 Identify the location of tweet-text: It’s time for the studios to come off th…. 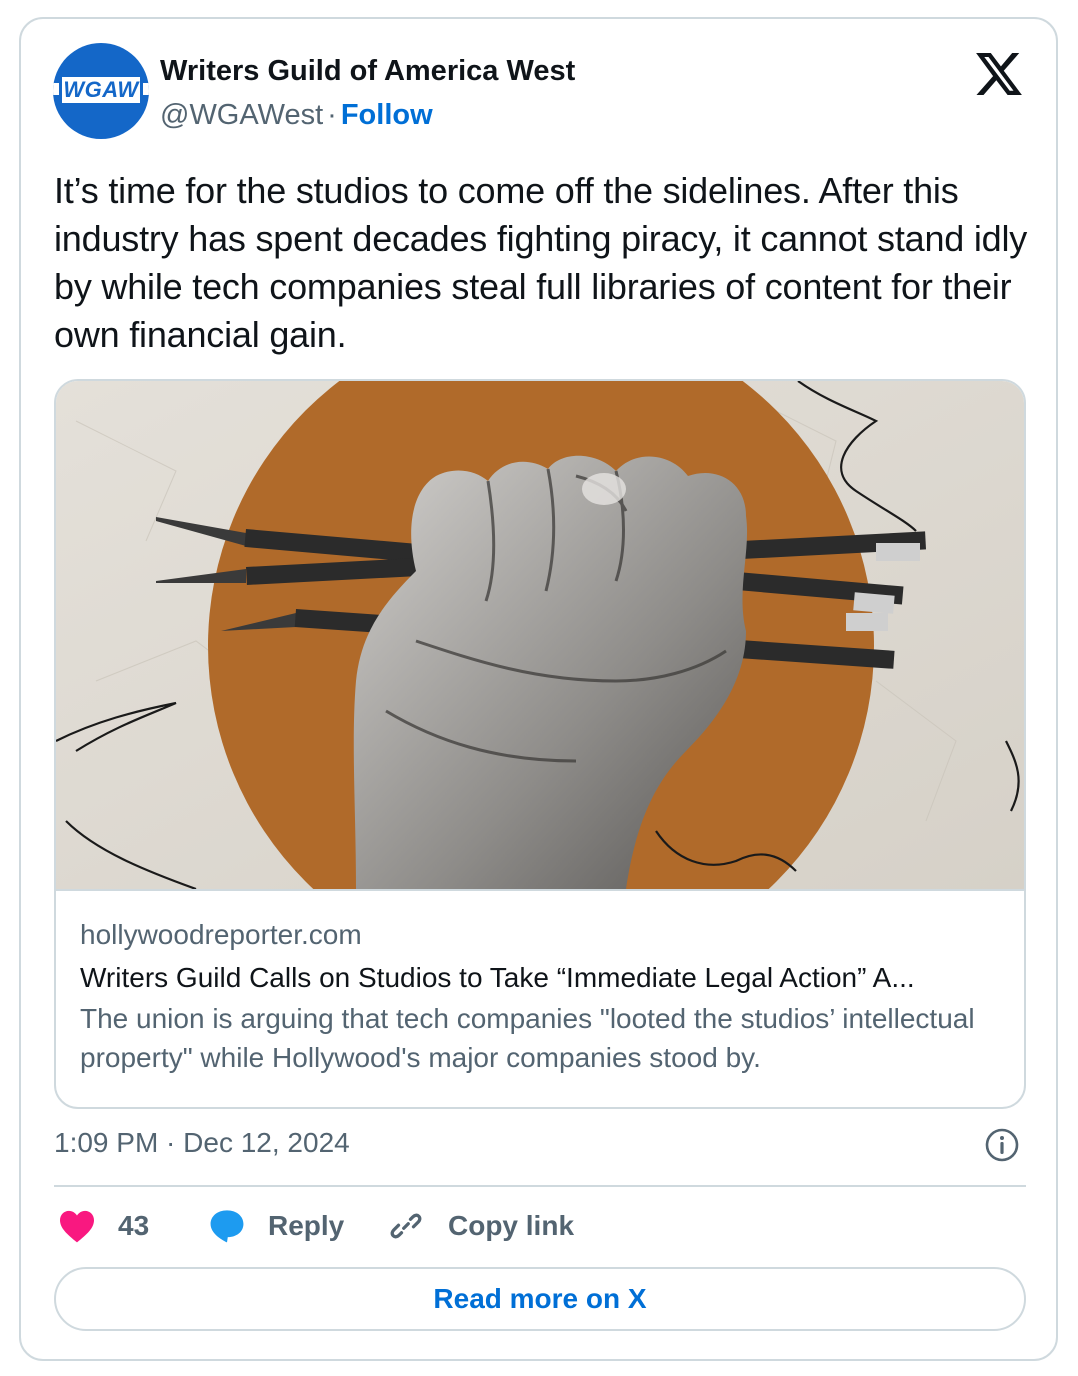
(541, 262).